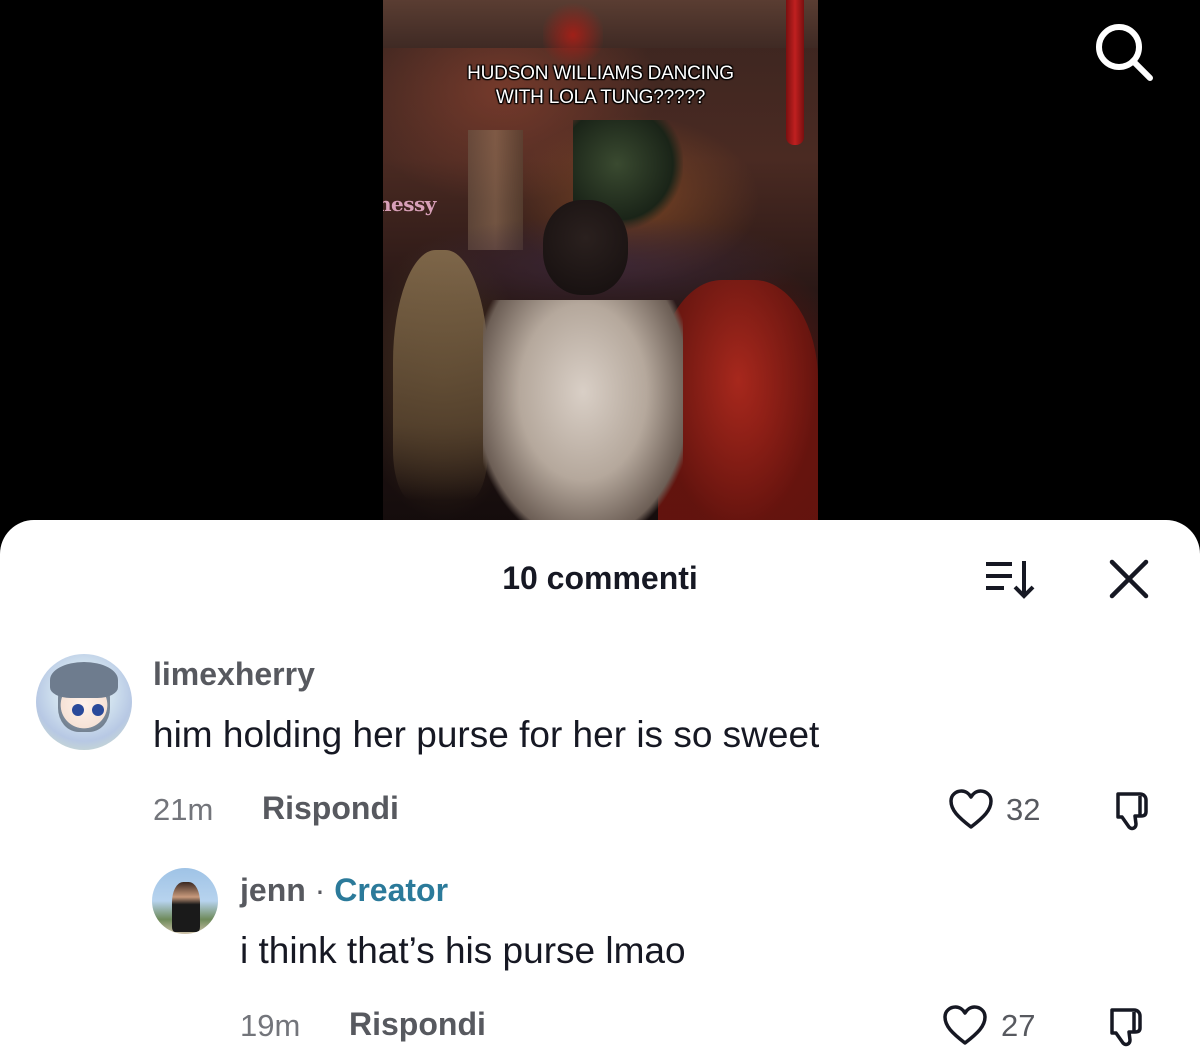 The height and width of the screenshot is (1062, 1200). What do you see at coordinates (600, 73) in the screenshot?
I see `video-caption-line-1: HUDSON WILLIAMS DANCING` at bounding box center [600, 73].